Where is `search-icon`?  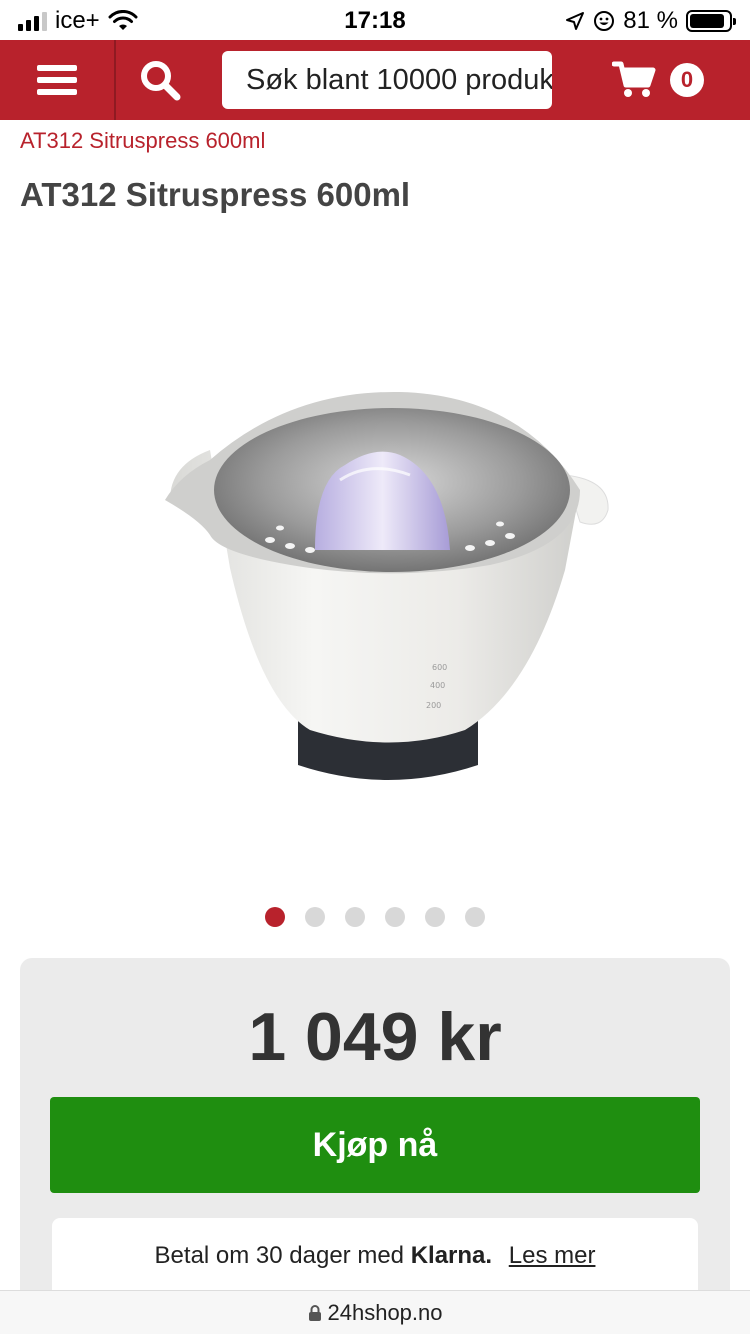 search-icon is located at coordinates (161, 81).